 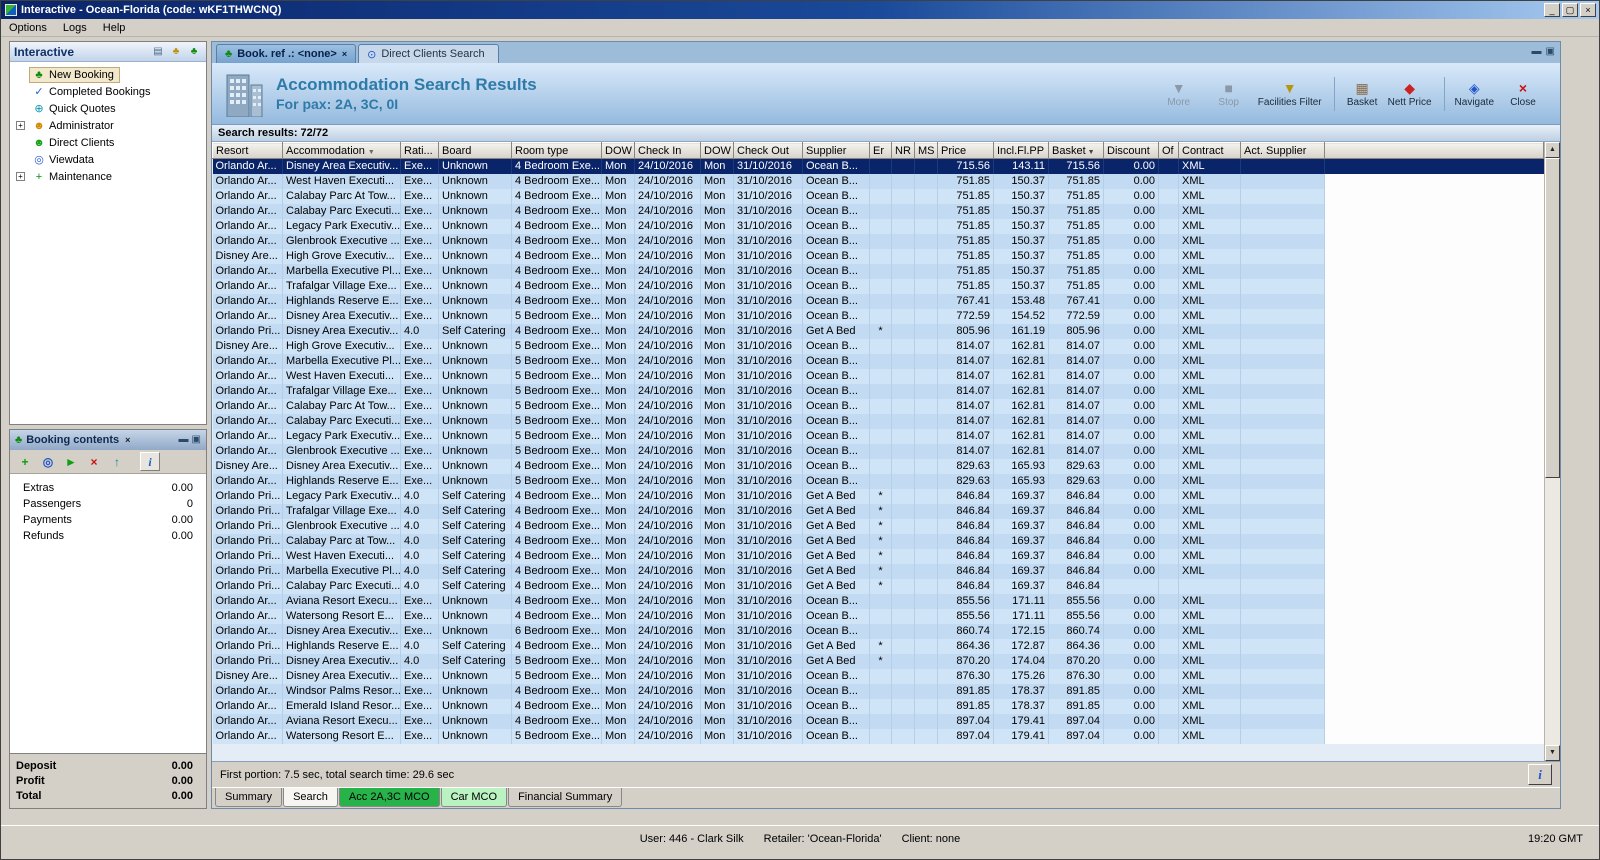 What do you see at coordinates (1229, 94) in the screenshot?
I see `stop-button: ■ Stop` at bounding box center [1229, 94].